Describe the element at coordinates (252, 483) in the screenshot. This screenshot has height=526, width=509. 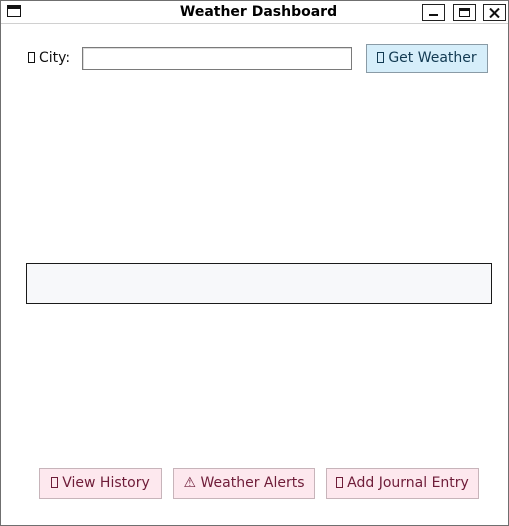
I see `weather-alerts-label: Weather Alerts` at that location.